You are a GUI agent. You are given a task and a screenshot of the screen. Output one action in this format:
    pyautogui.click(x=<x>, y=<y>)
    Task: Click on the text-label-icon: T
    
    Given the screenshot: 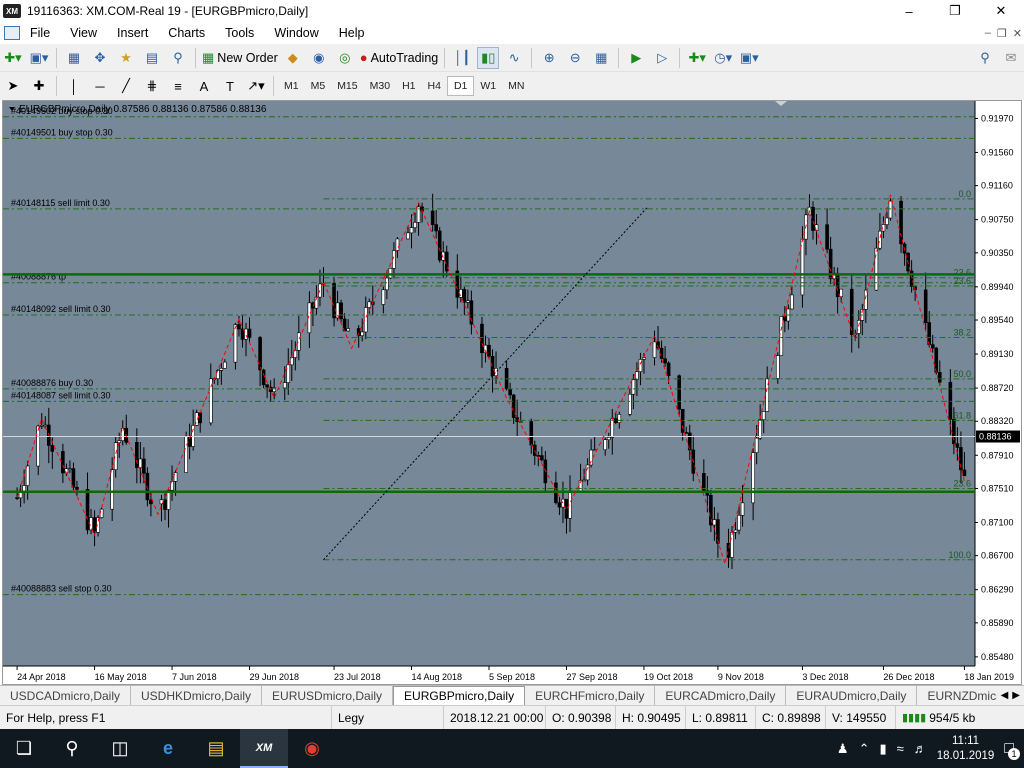 What is the action you would take?
    pyautogui.click(x=230, y=86)
    